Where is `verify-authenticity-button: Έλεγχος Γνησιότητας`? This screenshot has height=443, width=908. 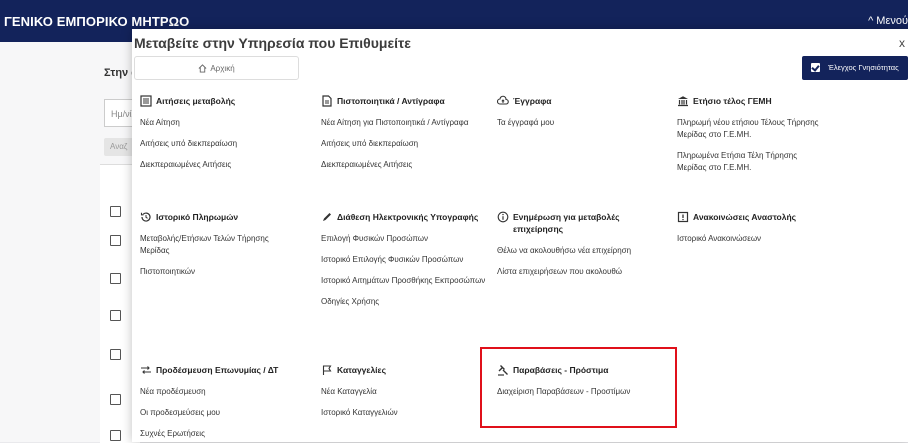
verify-authenticity-button: Έλεγχος Γνησιότητας is located at coordinates (855, 68).